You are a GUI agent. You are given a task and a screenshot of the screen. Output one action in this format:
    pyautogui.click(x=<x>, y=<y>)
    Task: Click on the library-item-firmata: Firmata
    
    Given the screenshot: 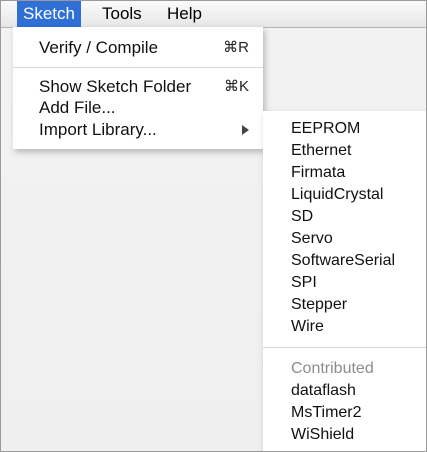 What is the action you would take?
    pyautogui.click(x=318, y=173)
    